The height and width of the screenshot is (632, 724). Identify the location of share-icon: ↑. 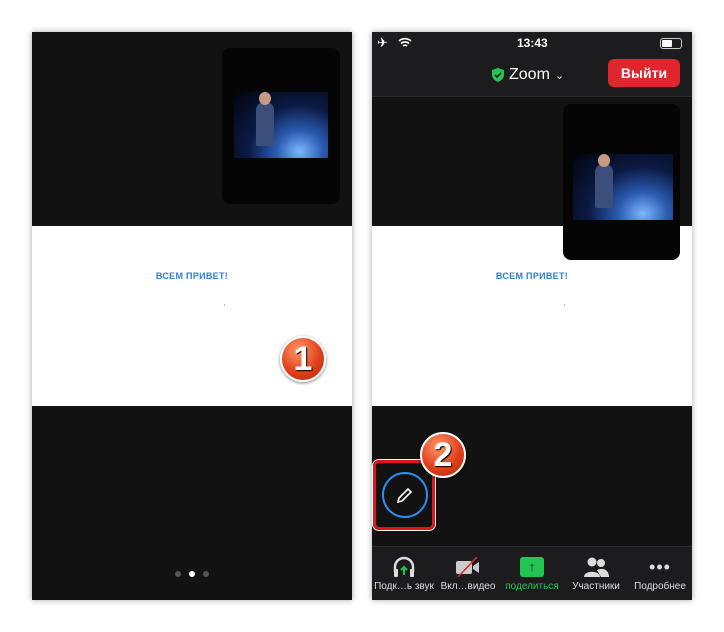
(532, 567).